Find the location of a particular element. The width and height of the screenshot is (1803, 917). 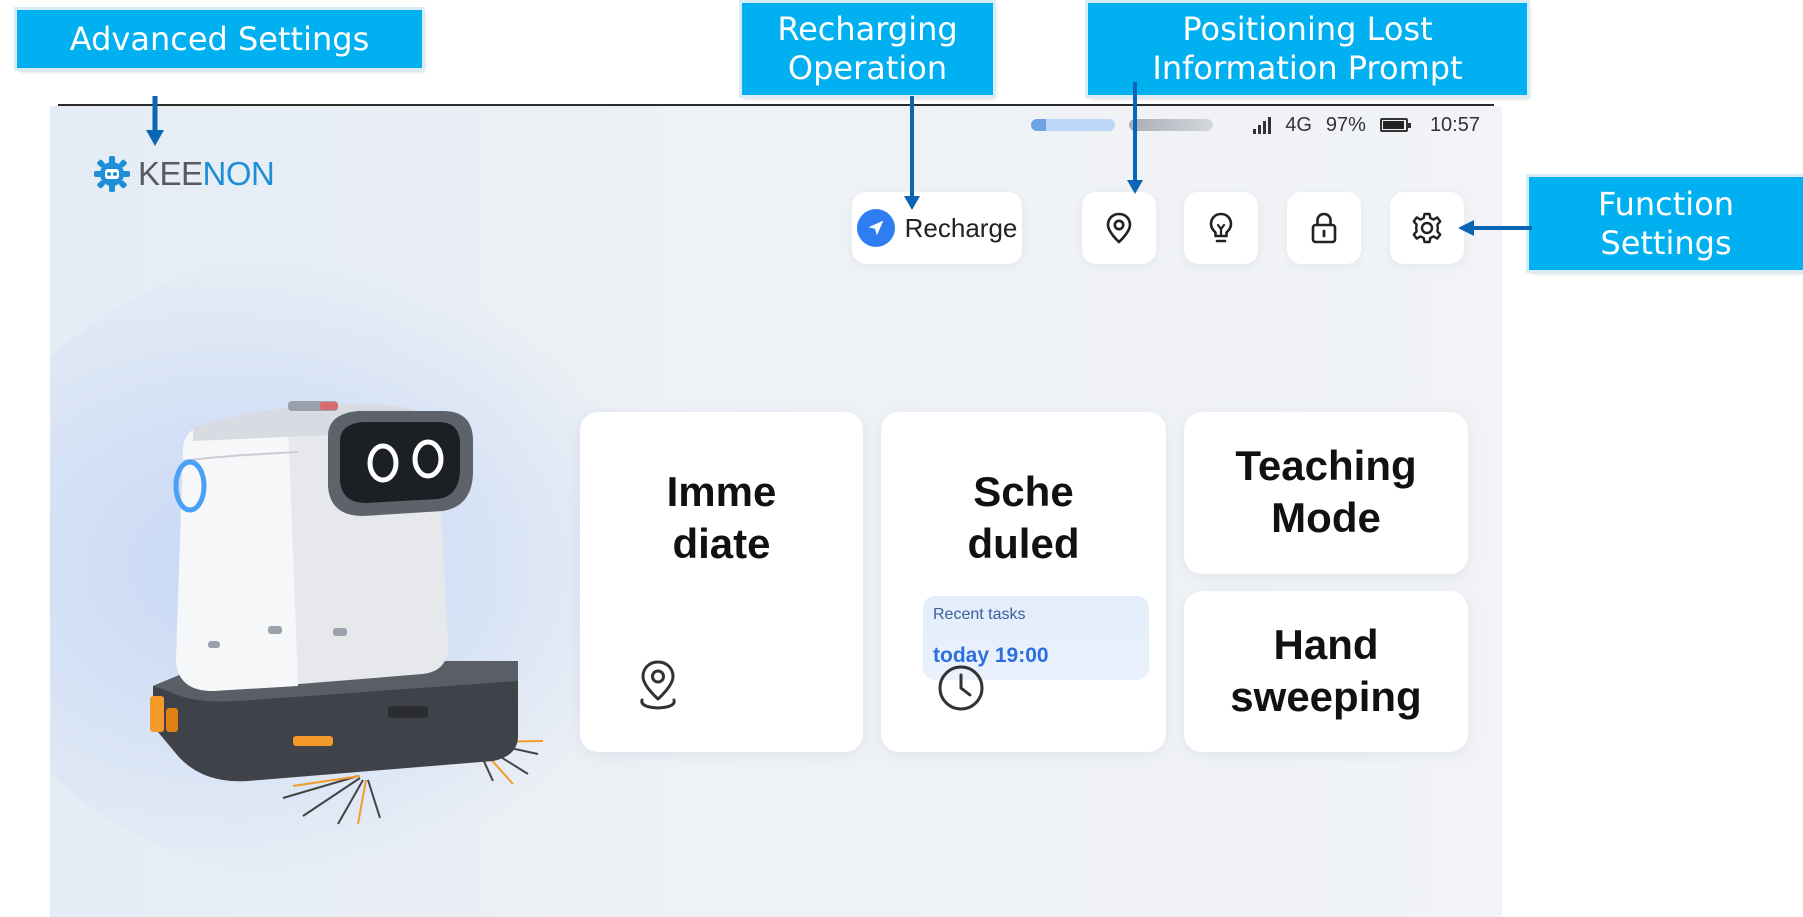

callout-text: Information Prompt is located at coordinates (1307, 68).